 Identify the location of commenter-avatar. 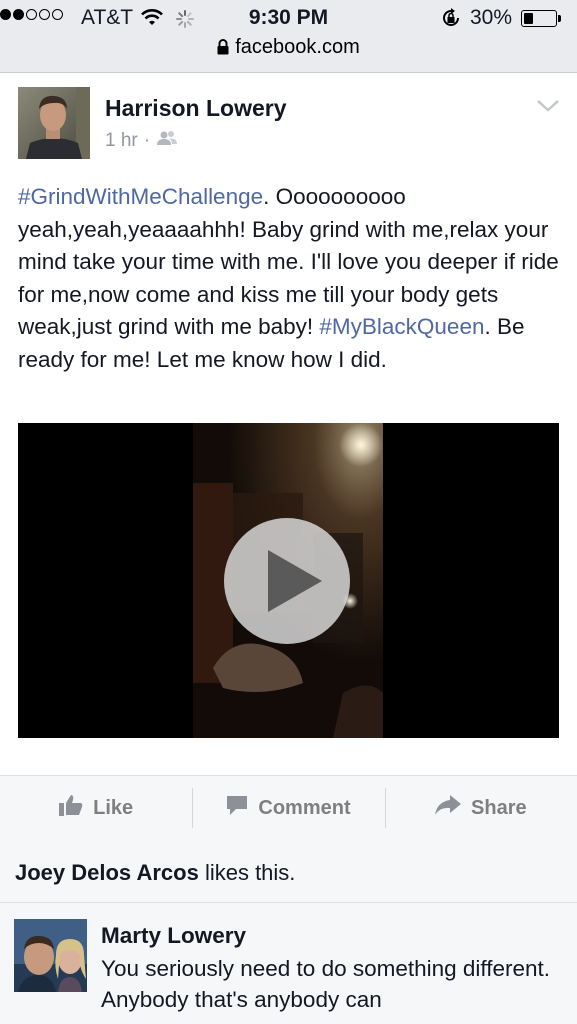
(50, 955).